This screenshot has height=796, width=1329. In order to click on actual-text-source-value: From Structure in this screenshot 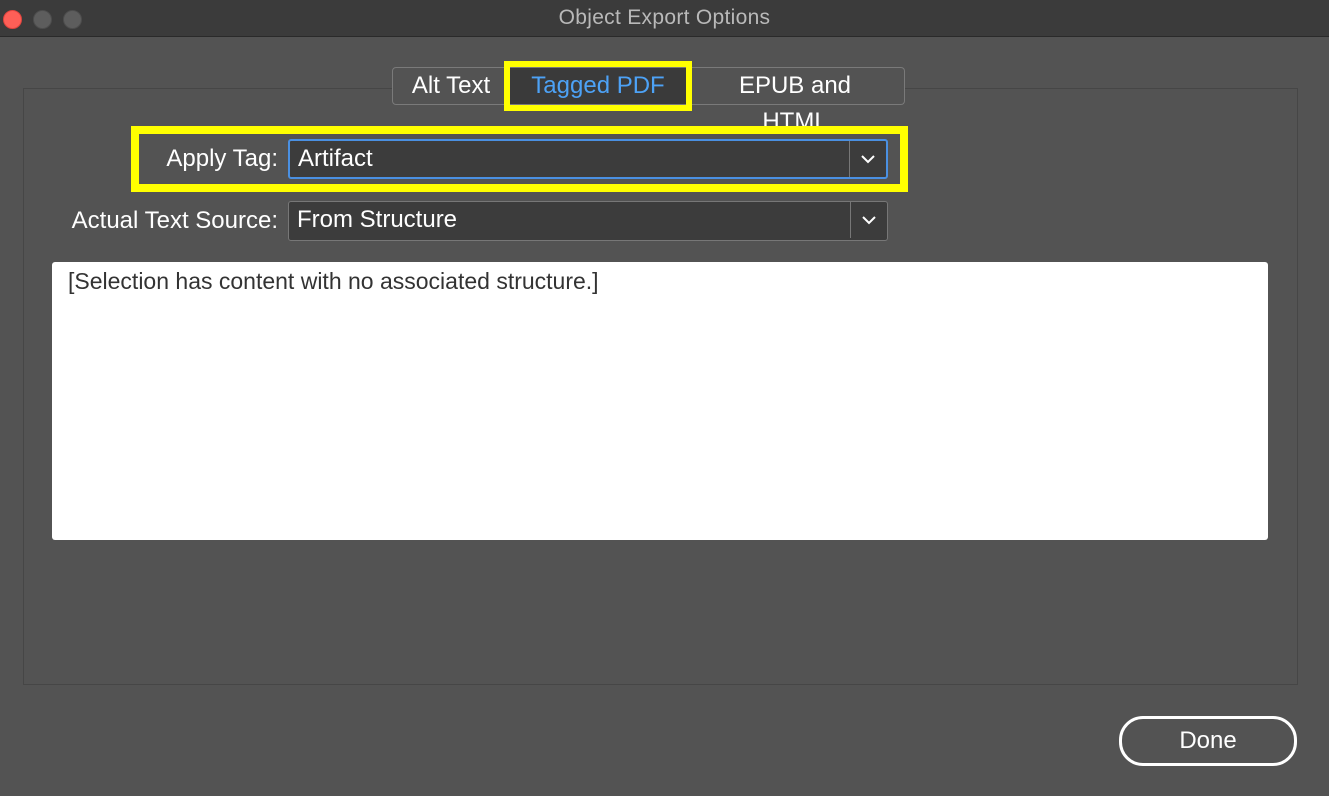, I will do `click(377, 219)`.